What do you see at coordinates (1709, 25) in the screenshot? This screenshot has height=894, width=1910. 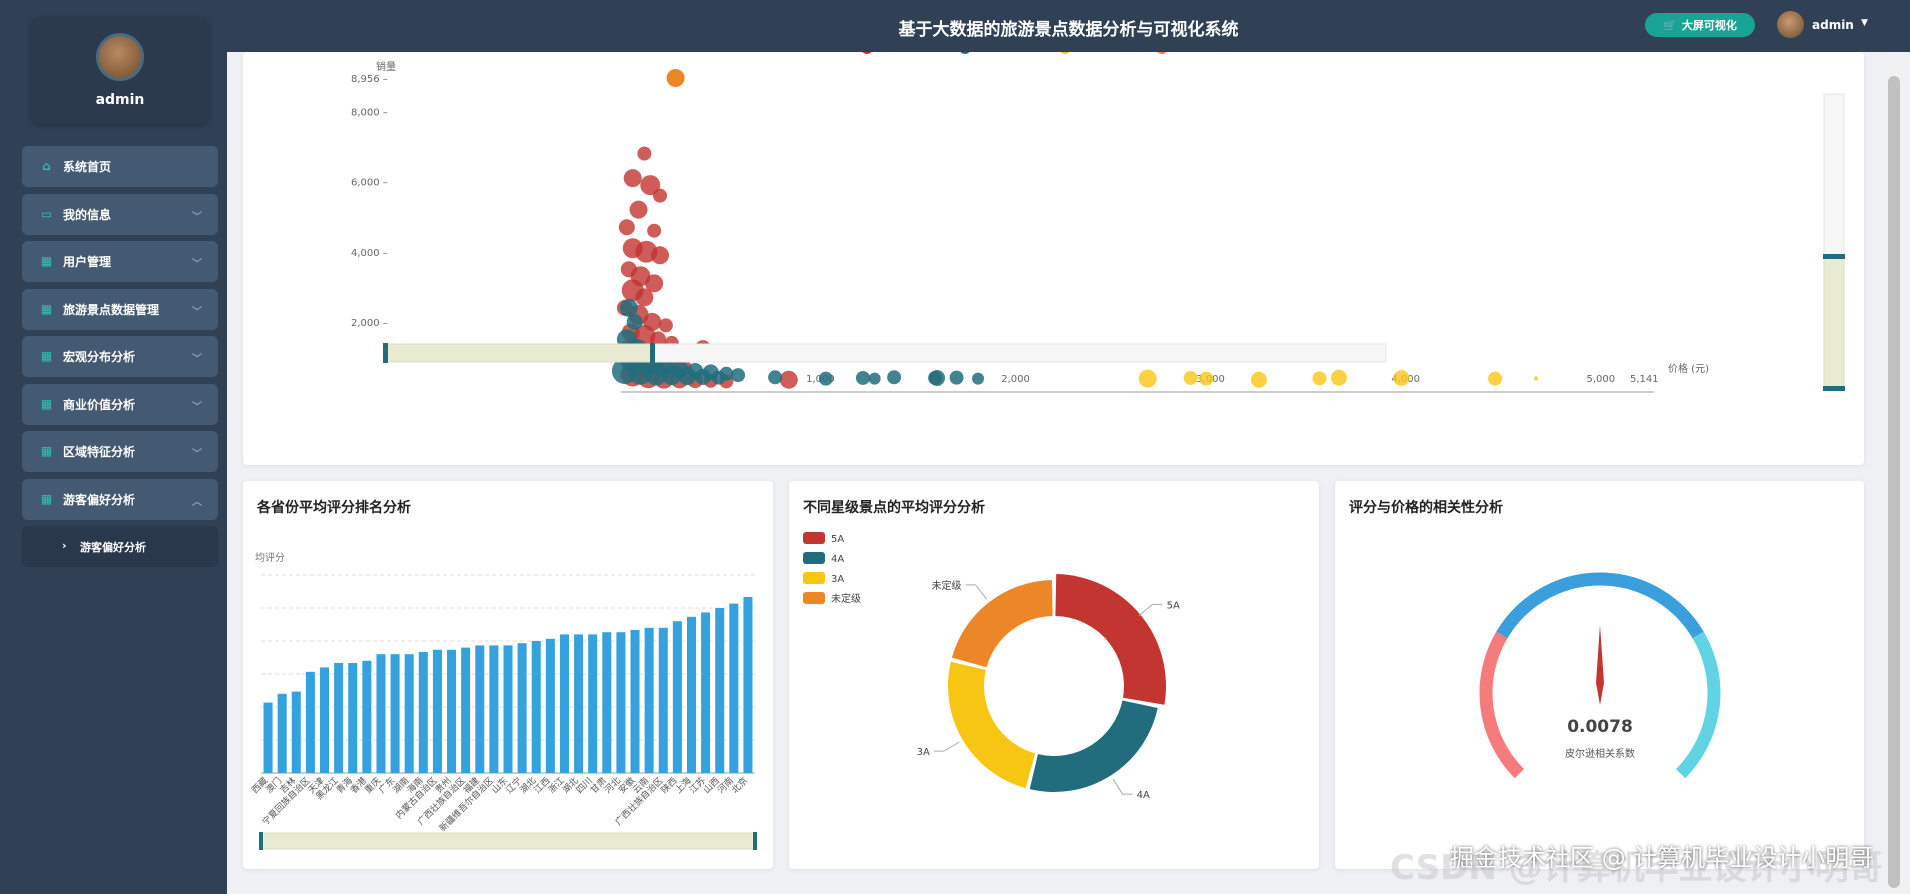 I see `big-screen-label: 大屏可视化` at bounding box center [1709, 25].